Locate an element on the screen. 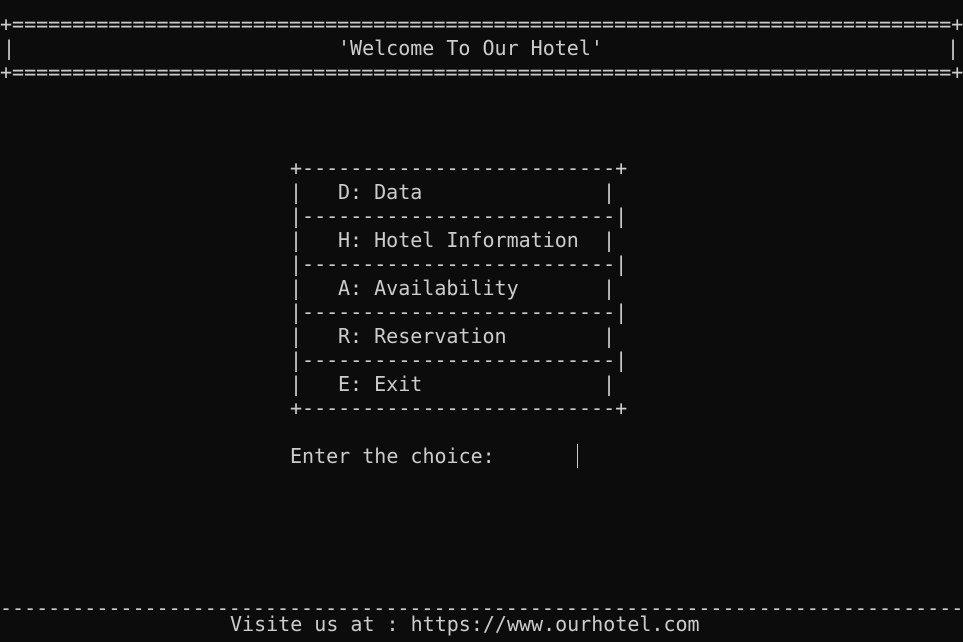 The image size is (963, 642). menu-item-availability: | A: Availability | is located at coordinates (453, 288).